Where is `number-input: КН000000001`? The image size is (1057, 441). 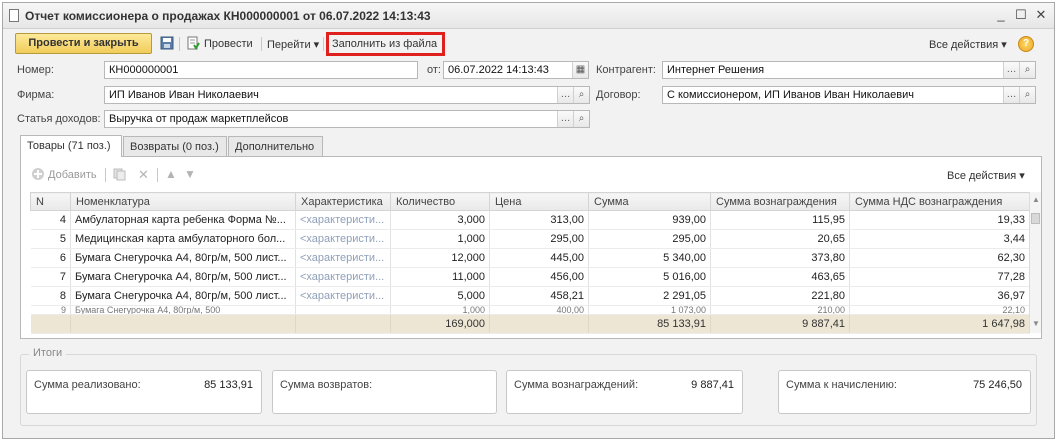
number-input: КН000000001 is located at coordinates (261, 70).